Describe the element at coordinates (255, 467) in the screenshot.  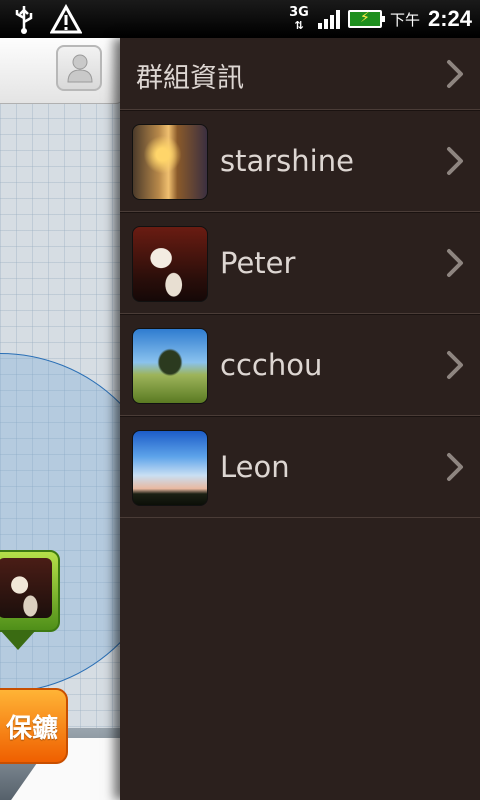
I see `member-name: Leon` at that location.